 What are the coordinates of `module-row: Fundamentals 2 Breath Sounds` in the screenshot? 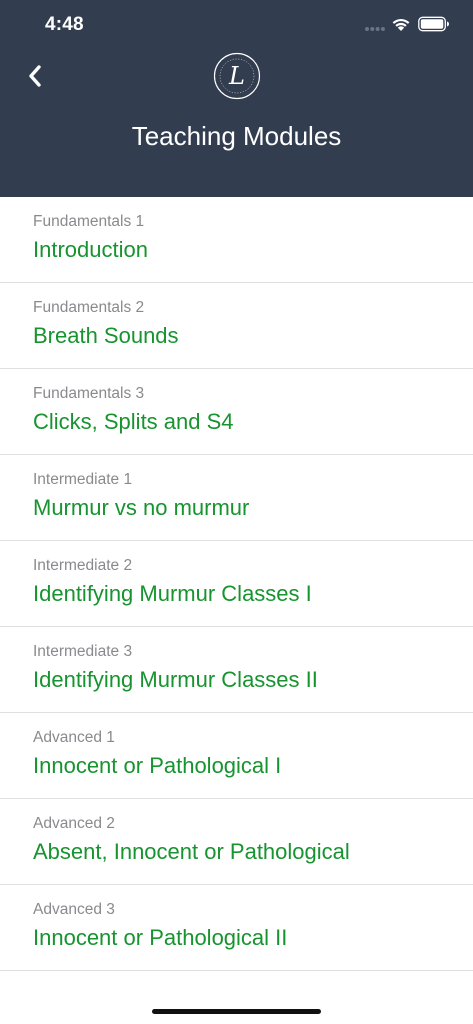 It's located at (236, 326).